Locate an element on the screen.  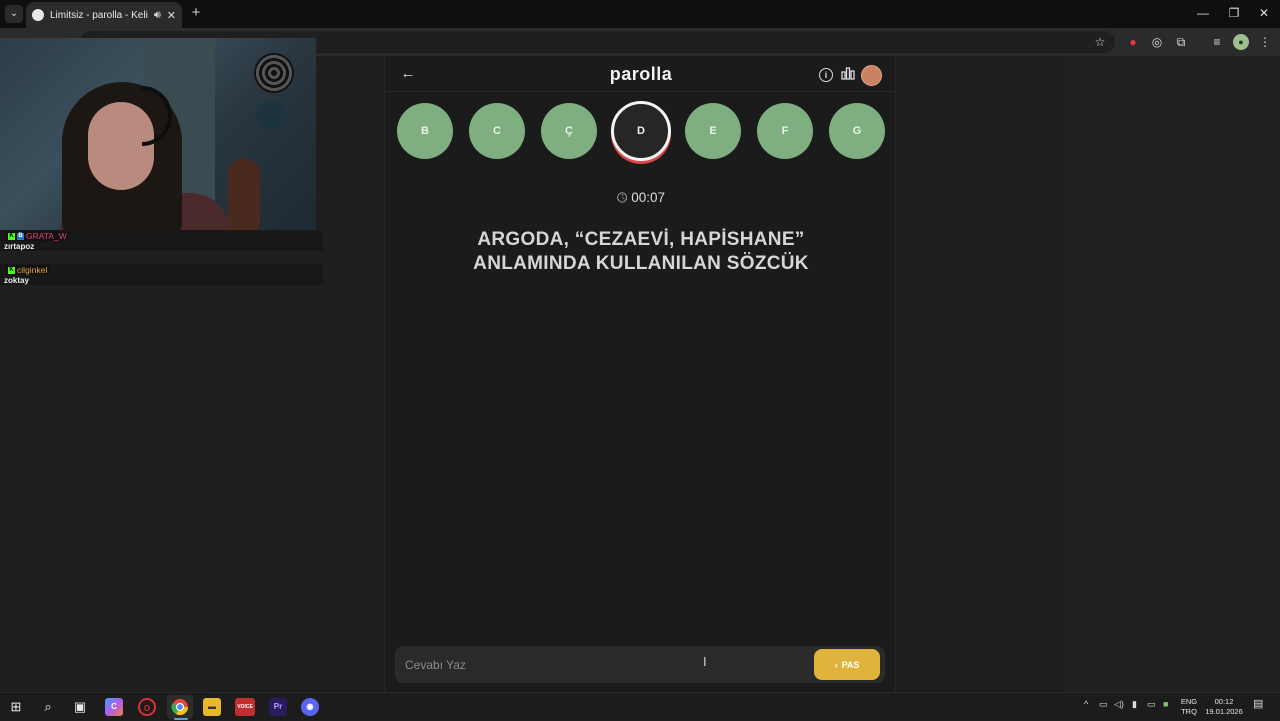
media-control-icon: ≡ is located at coordinates (1217, 42).